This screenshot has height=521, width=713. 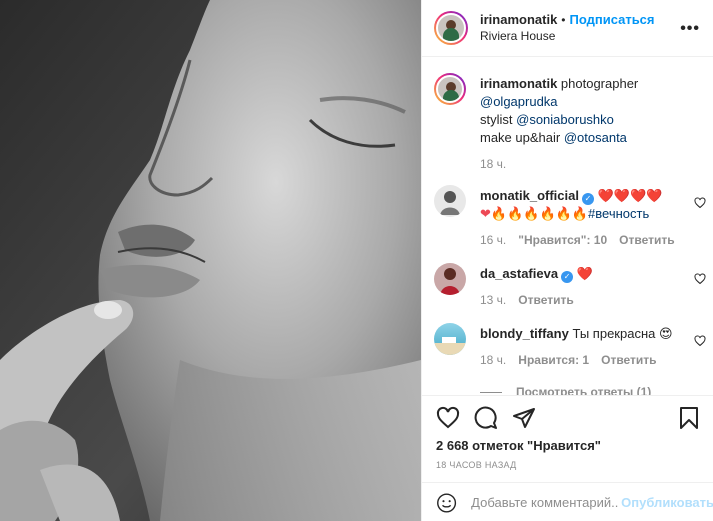 What do you see at coordinates (665, 333) in the screenshot?
I see `comment-emoji: 😍` at bounding box center [665, 333].